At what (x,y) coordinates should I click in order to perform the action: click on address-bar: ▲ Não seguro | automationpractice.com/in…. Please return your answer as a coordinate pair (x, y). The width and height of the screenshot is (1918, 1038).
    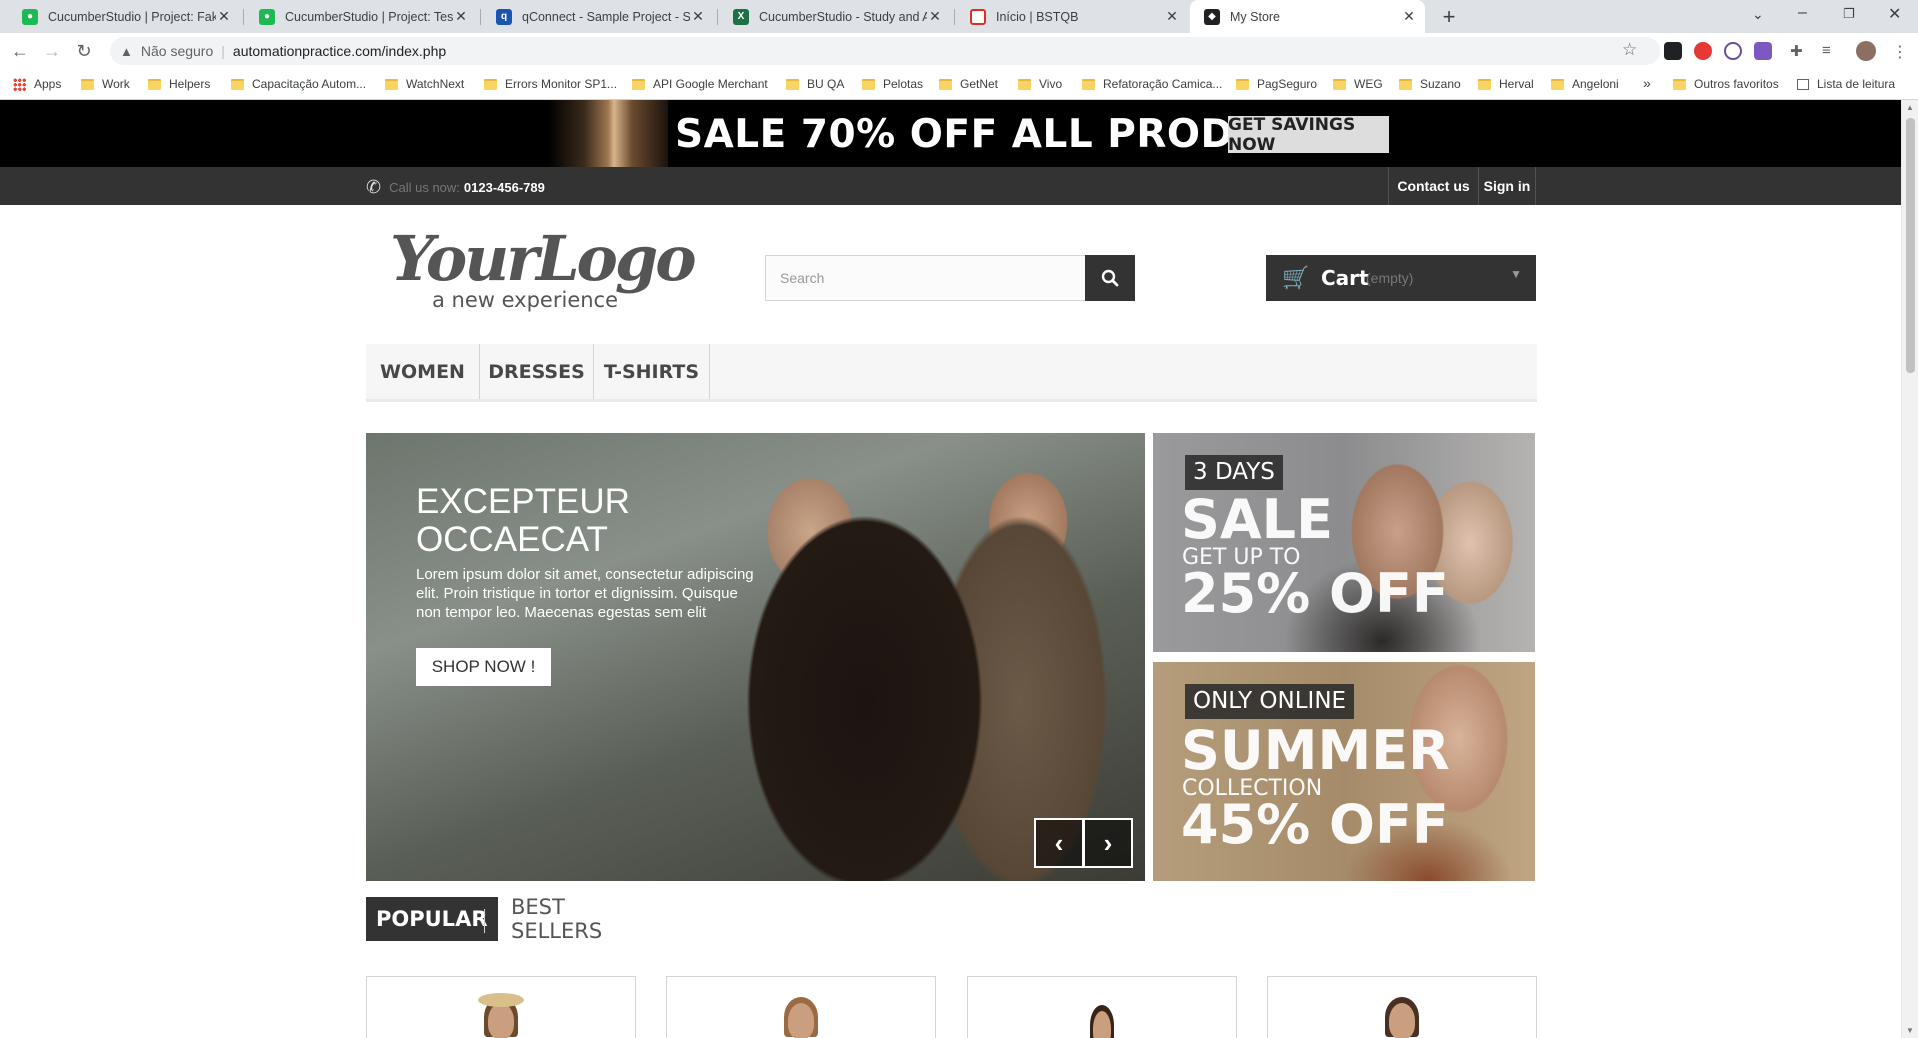
    Looking at the image, I should click on (885, 51).